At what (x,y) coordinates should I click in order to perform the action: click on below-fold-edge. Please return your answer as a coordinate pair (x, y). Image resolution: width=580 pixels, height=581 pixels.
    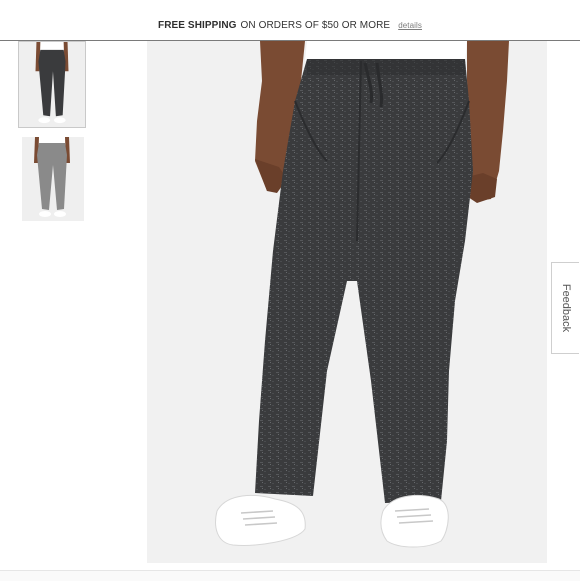
    Looking at the image, I should click on (290, 575).